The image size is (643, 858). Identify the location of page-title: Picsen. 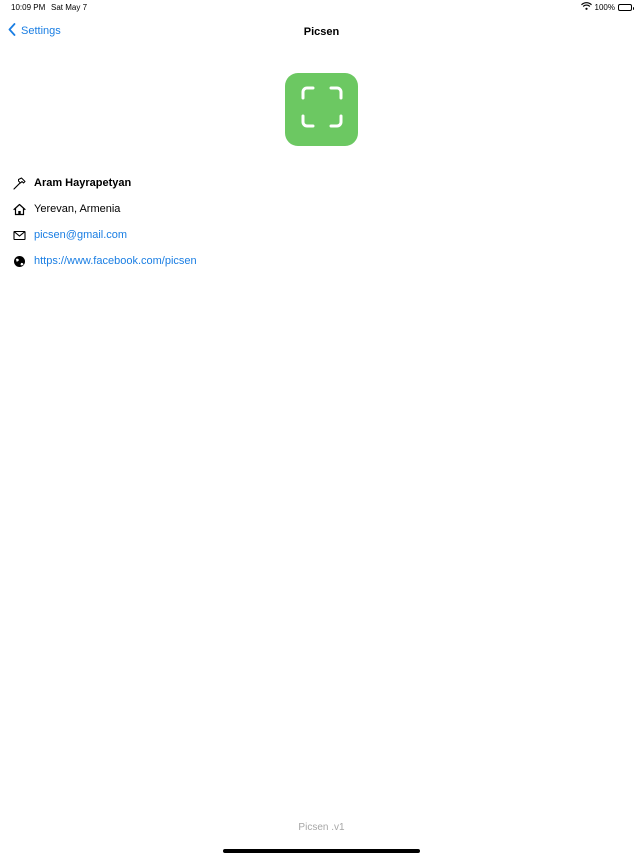
(321, 32).